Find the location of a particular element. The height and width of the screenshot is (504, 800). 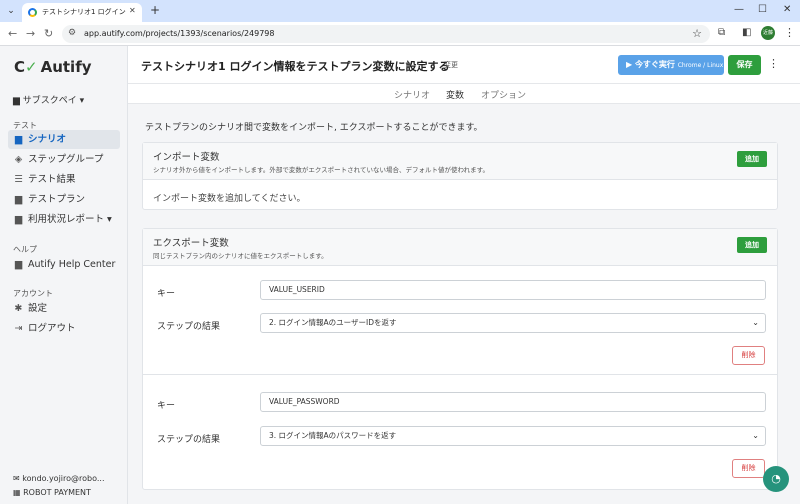

sidebar-item-test-results: ☰ テスト結果 is located at coordinates (64, 179).